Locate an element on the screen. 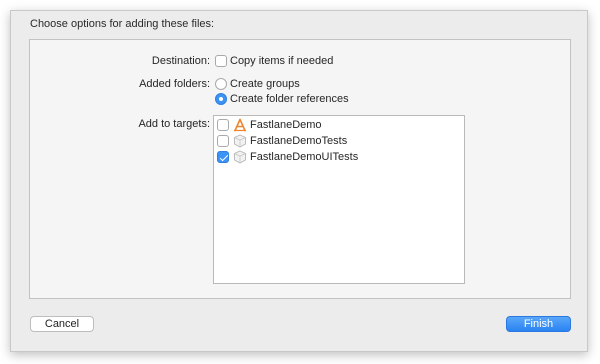 The height and width of the screenshot is (364, 600). target-name: FastlaneDemoUITests is located at coordinates (304, 157).